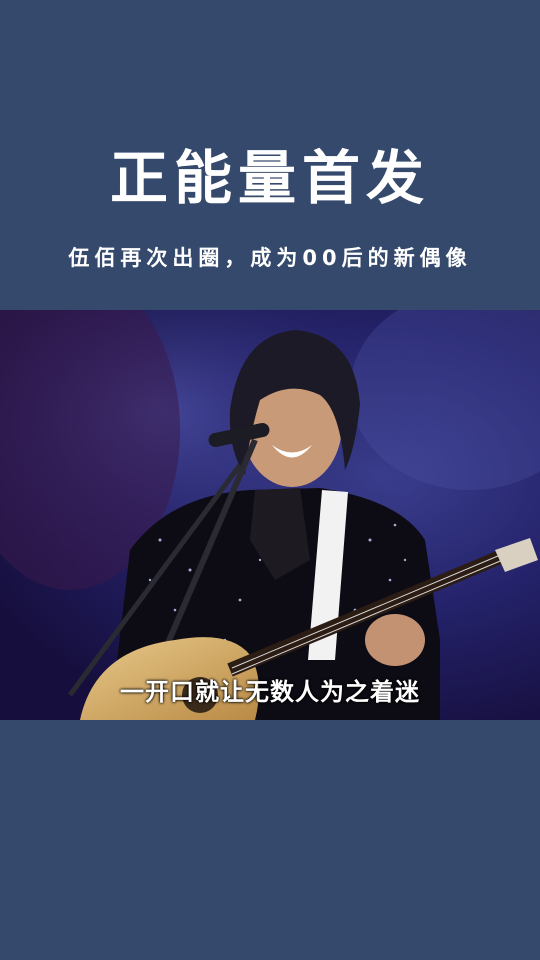  Describe the element at coordinates (270, 692) in the screenshot. I see `video-subtitle-caption: 一开口就让无数人为之着迷` at that location.